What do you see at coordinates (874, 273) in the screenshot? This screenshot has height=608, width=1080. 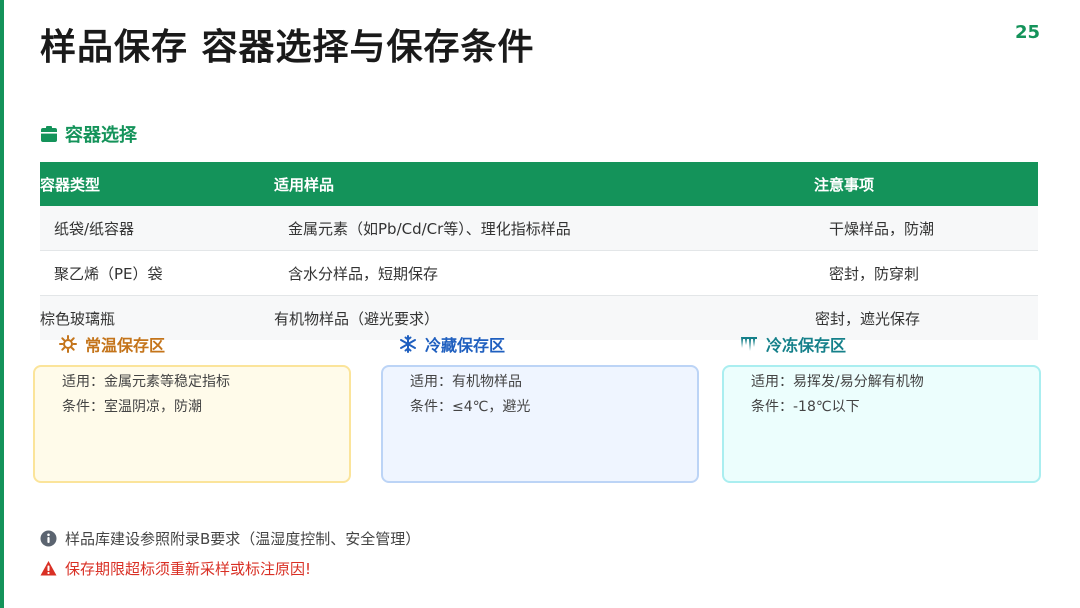 I see `table-cell: 密封，防穿刺` at bounding box center [874, 273].